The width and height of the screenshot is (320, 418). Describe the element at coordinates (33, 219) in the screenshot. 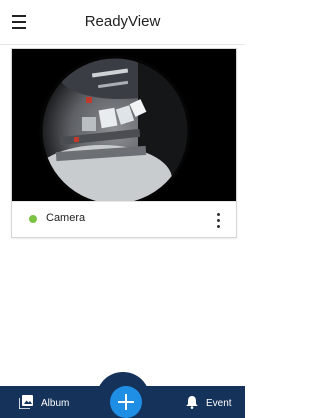

I see `online-status-dot` at that location.